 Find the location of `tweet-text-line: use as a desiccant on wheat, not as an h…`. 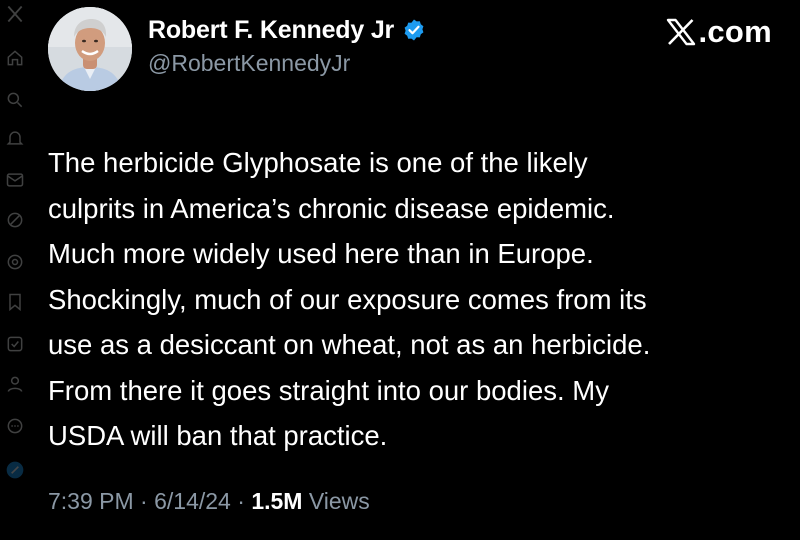

tweet-text-line: use as a desiccant on wheat, not as an h… is located at coordinates (349, 344).